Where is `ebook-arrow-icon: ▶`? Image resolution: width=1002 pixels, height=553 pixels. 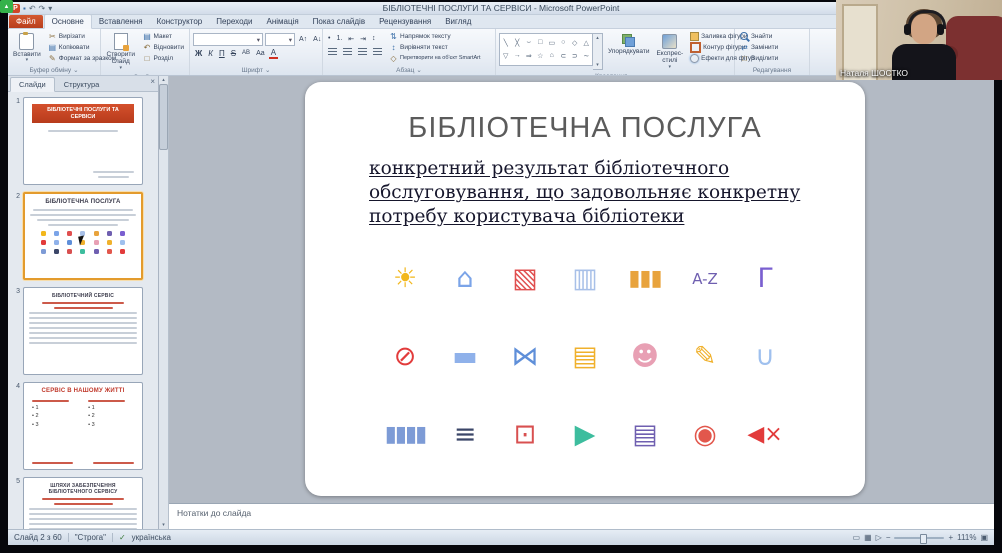
ebook-arrow-icon: ▶ is located at coordinates (585, 435).